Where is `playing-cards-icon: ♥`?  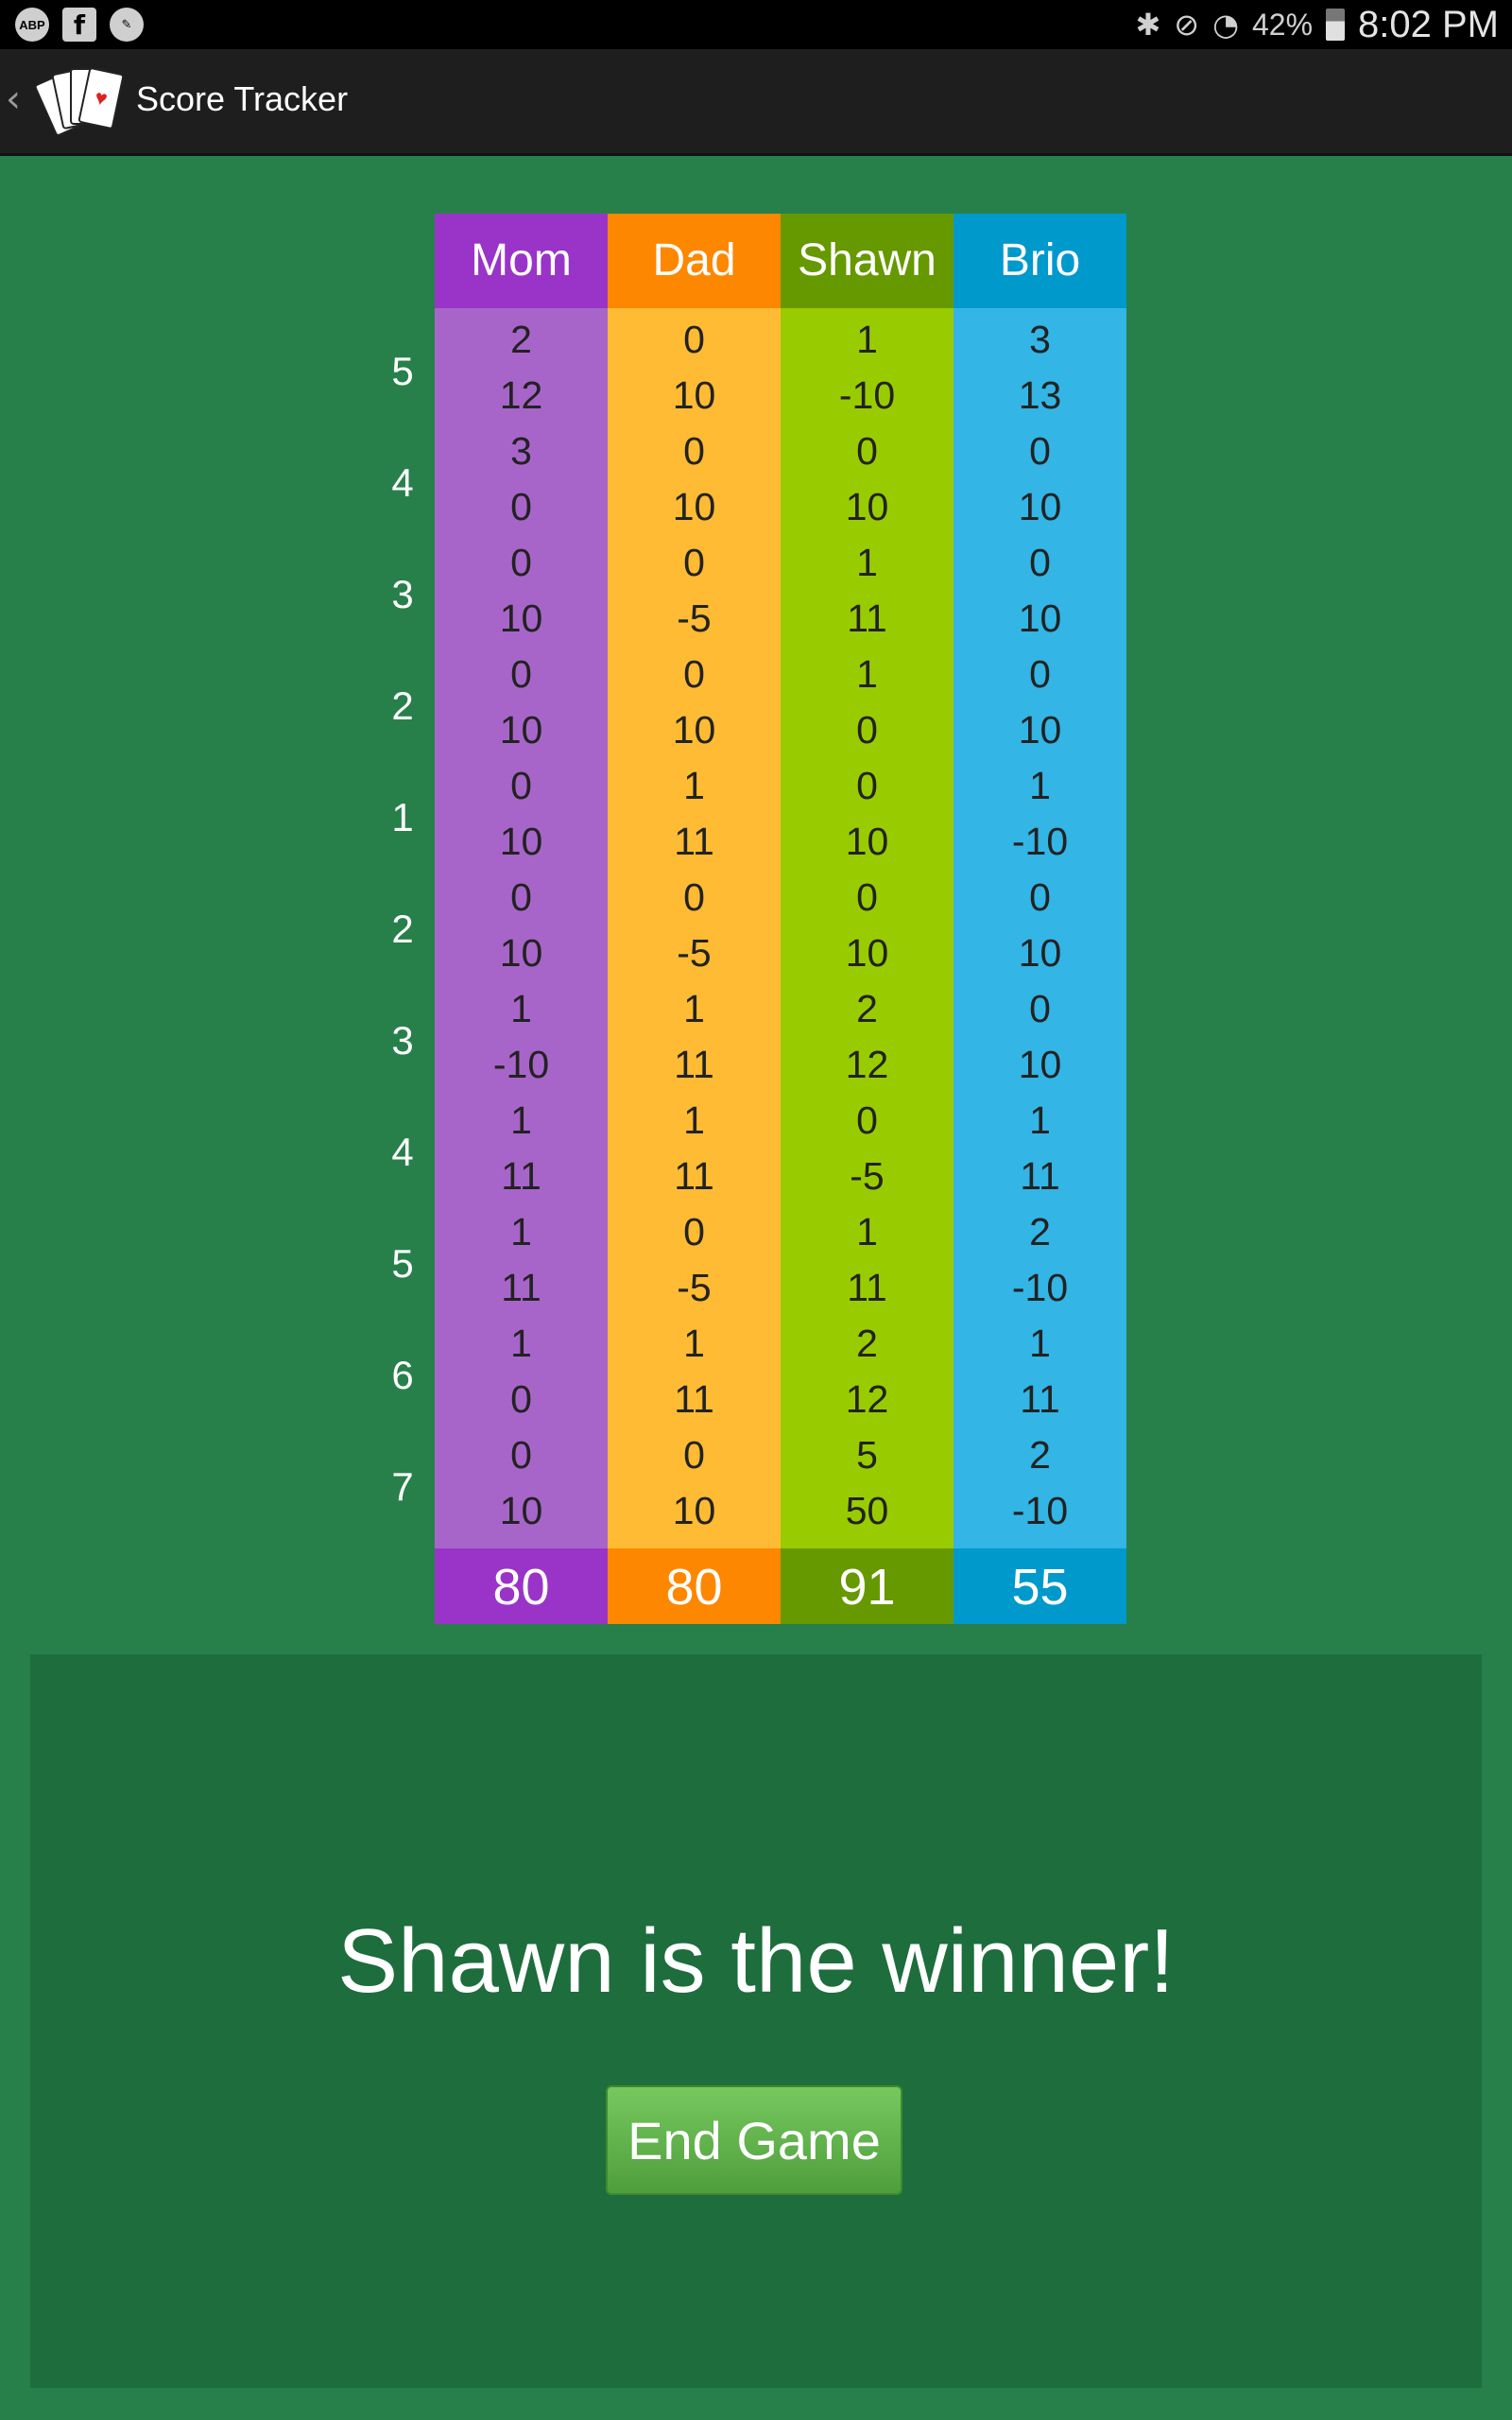
playing-cards-icon: ♥ is located at coordinates (79, 100).